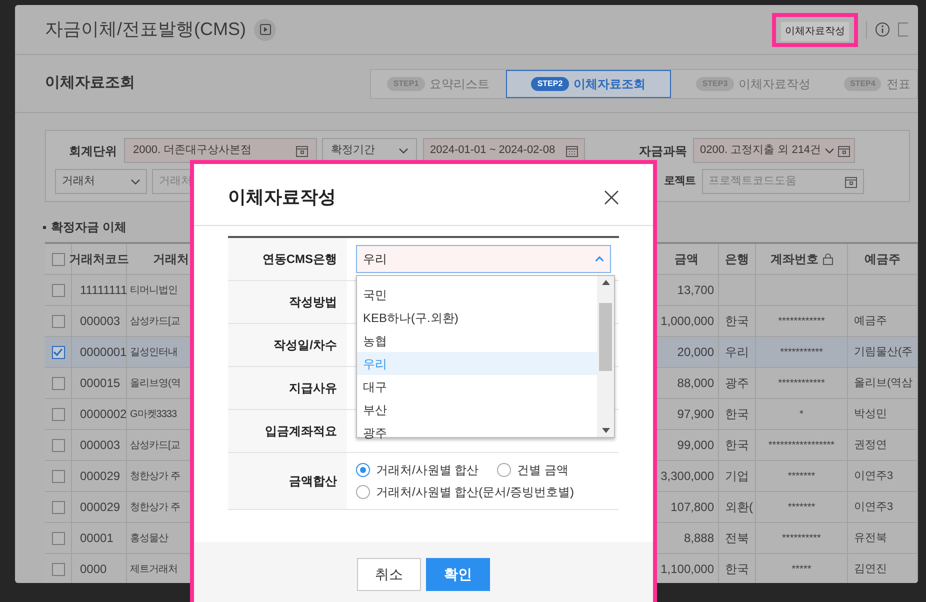  What do you see at coordinates (90, 83) in the screenshot?
I see `section-heading: 이체자료조회` at bounding box center [90, 83].